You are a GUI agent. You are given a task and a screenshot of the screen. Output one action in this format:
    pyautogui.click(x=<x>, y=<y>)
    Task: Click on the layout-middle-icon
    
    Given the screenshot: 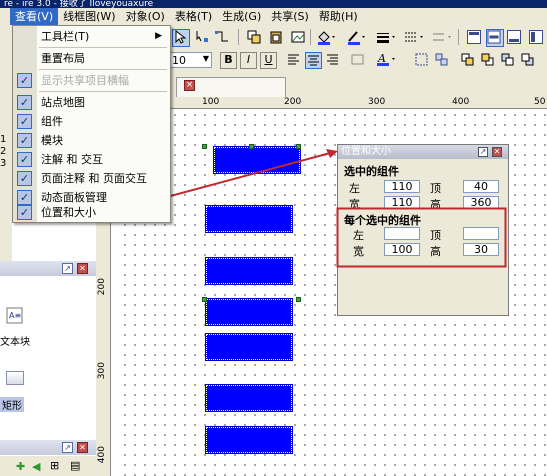 What is the action you would take?
    pyautogui.click(x=495, y=38)
    